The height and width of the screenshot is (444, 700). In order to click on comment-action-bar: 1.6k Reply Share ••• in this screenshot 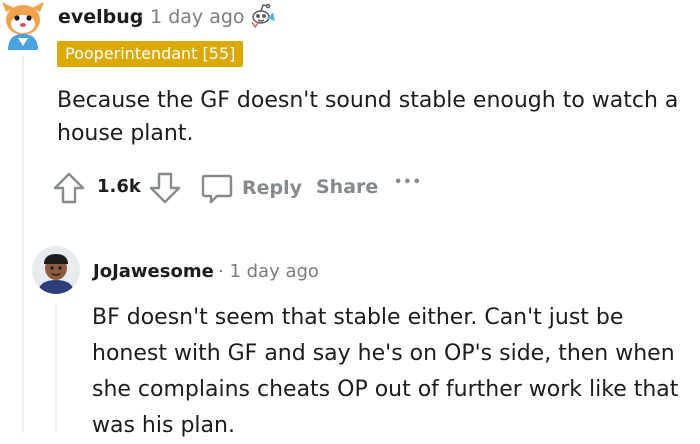, I will do `click(250, 188)`.